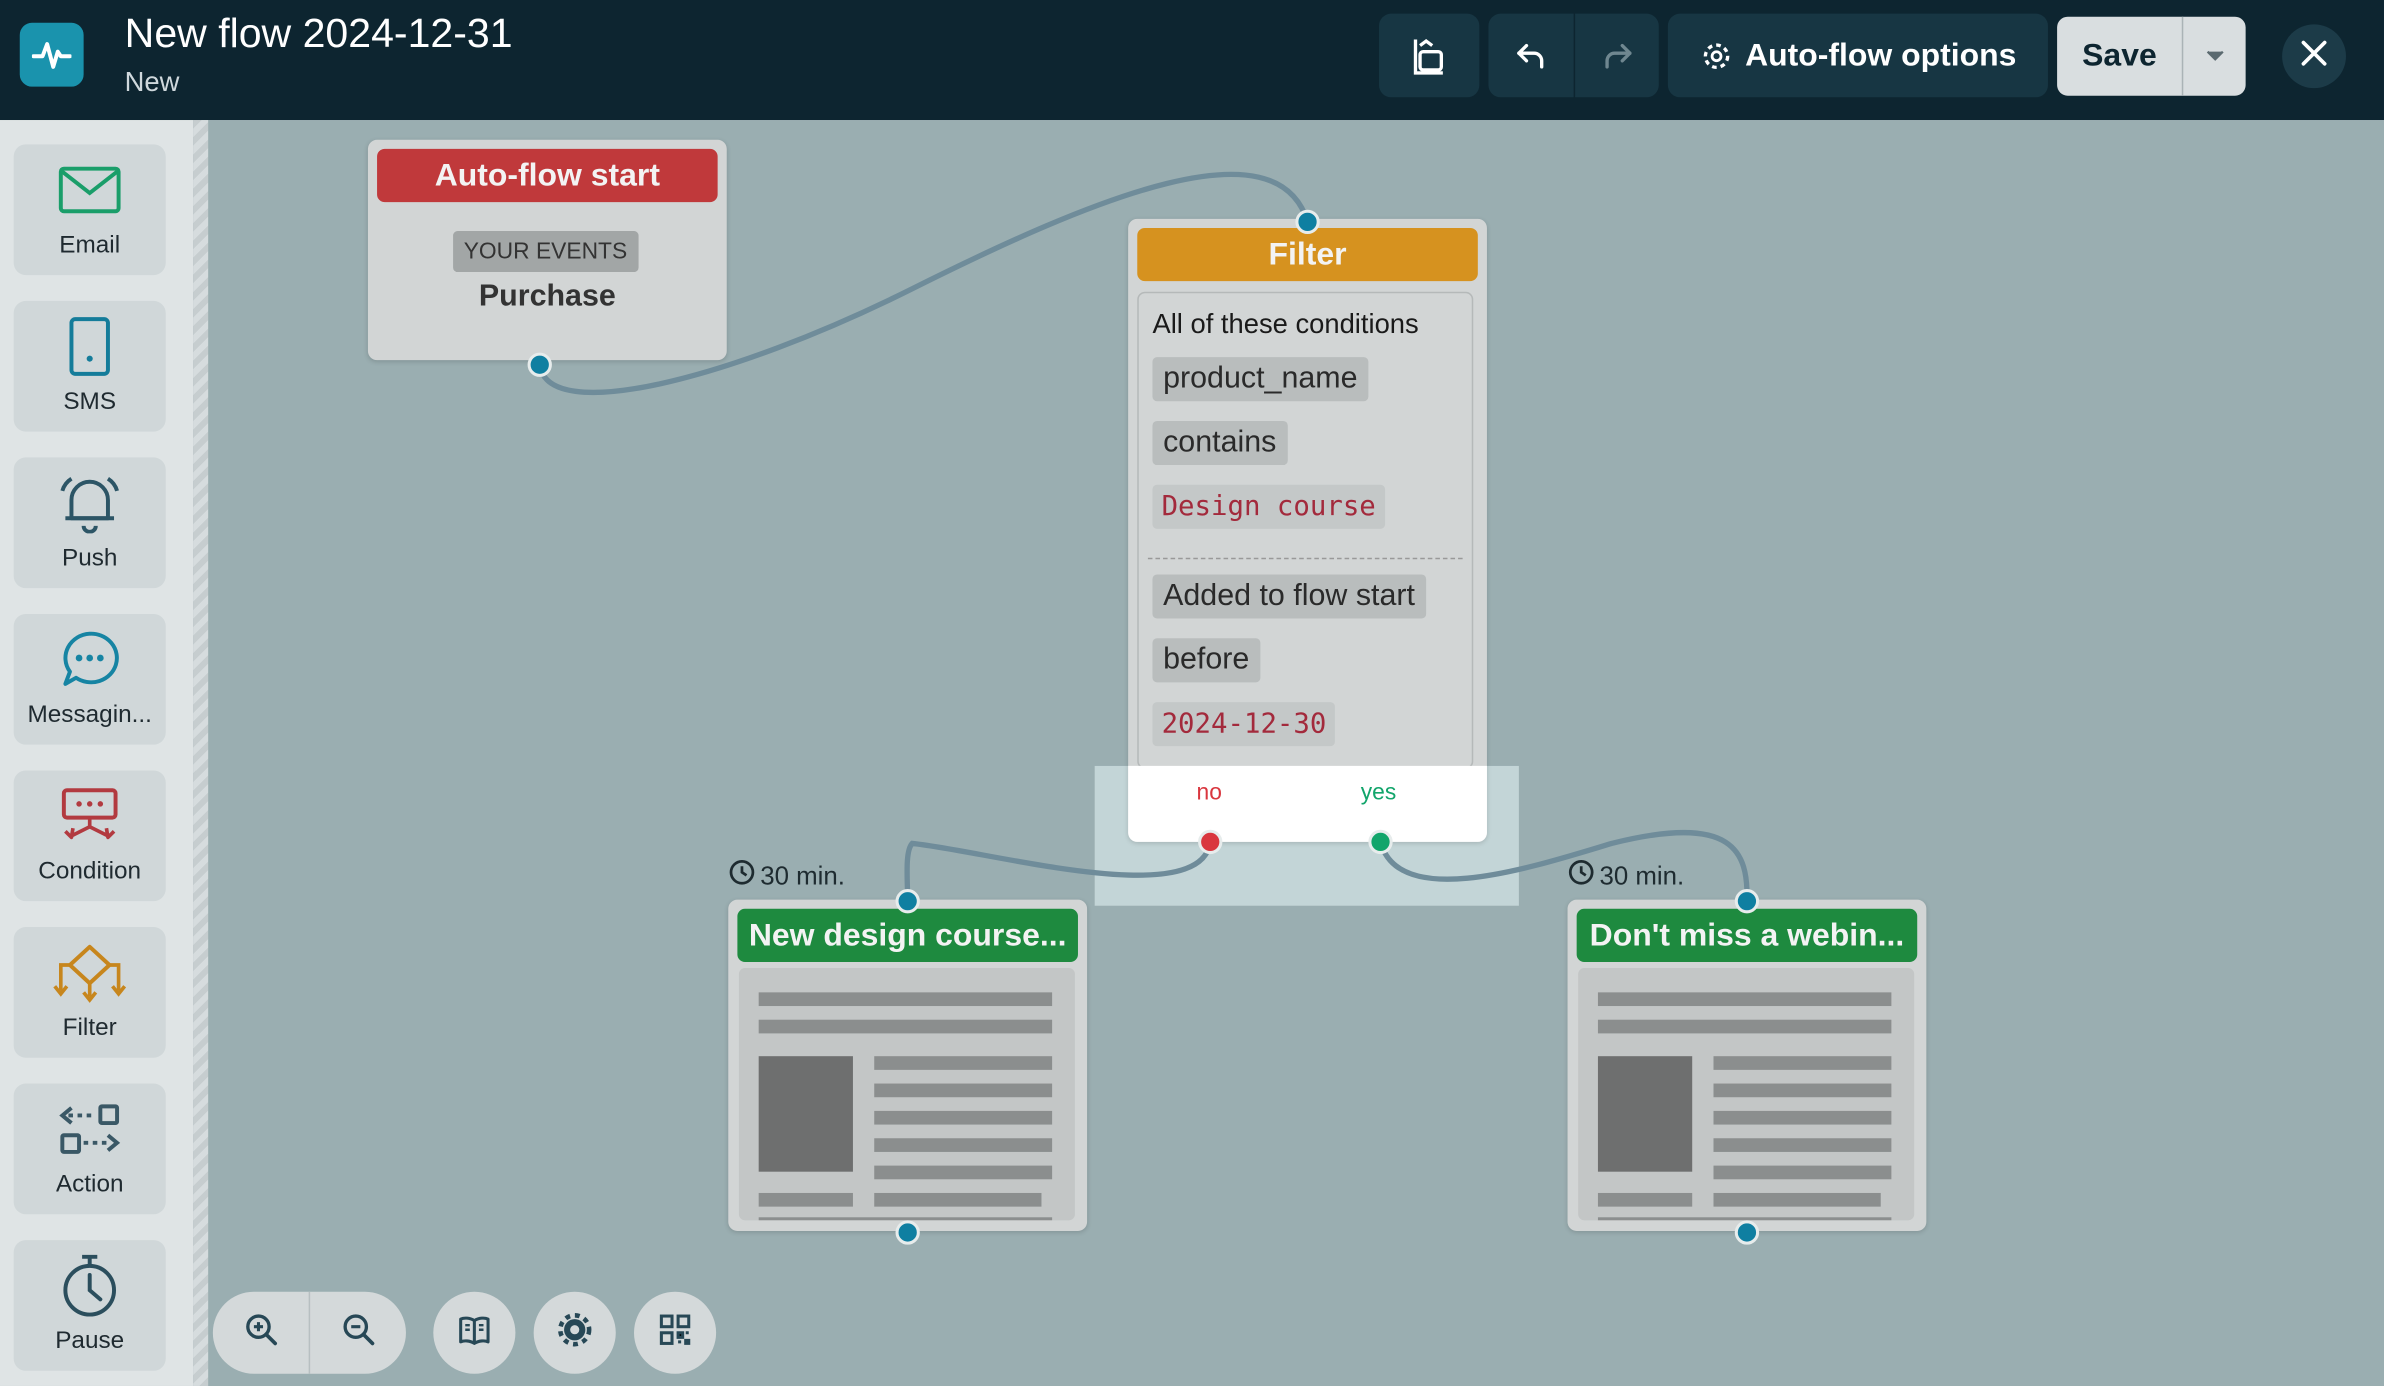 Image resolution: width=2384 pixels, height=1386 pixels. What do you see at coordinates (89, 1129) in the screenshot?
I see `action-icon` at bounding box center [89, 1129].